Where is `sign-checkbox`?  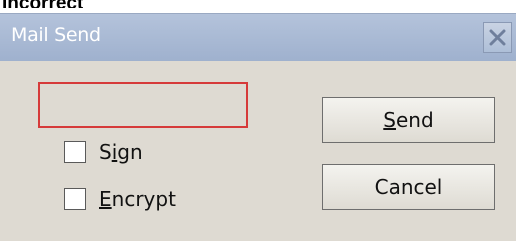
sign-checkbox is located at coordinates (75, 152).